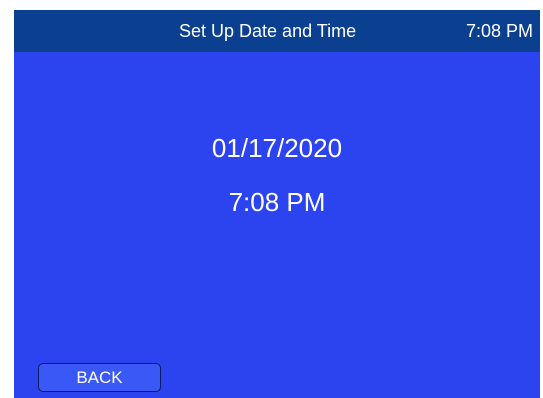 The image size is (543, 398). Describe the element at coordinates (268, 31) in the screenshot. I see `page-title: Set Up Date and Time` at that location.